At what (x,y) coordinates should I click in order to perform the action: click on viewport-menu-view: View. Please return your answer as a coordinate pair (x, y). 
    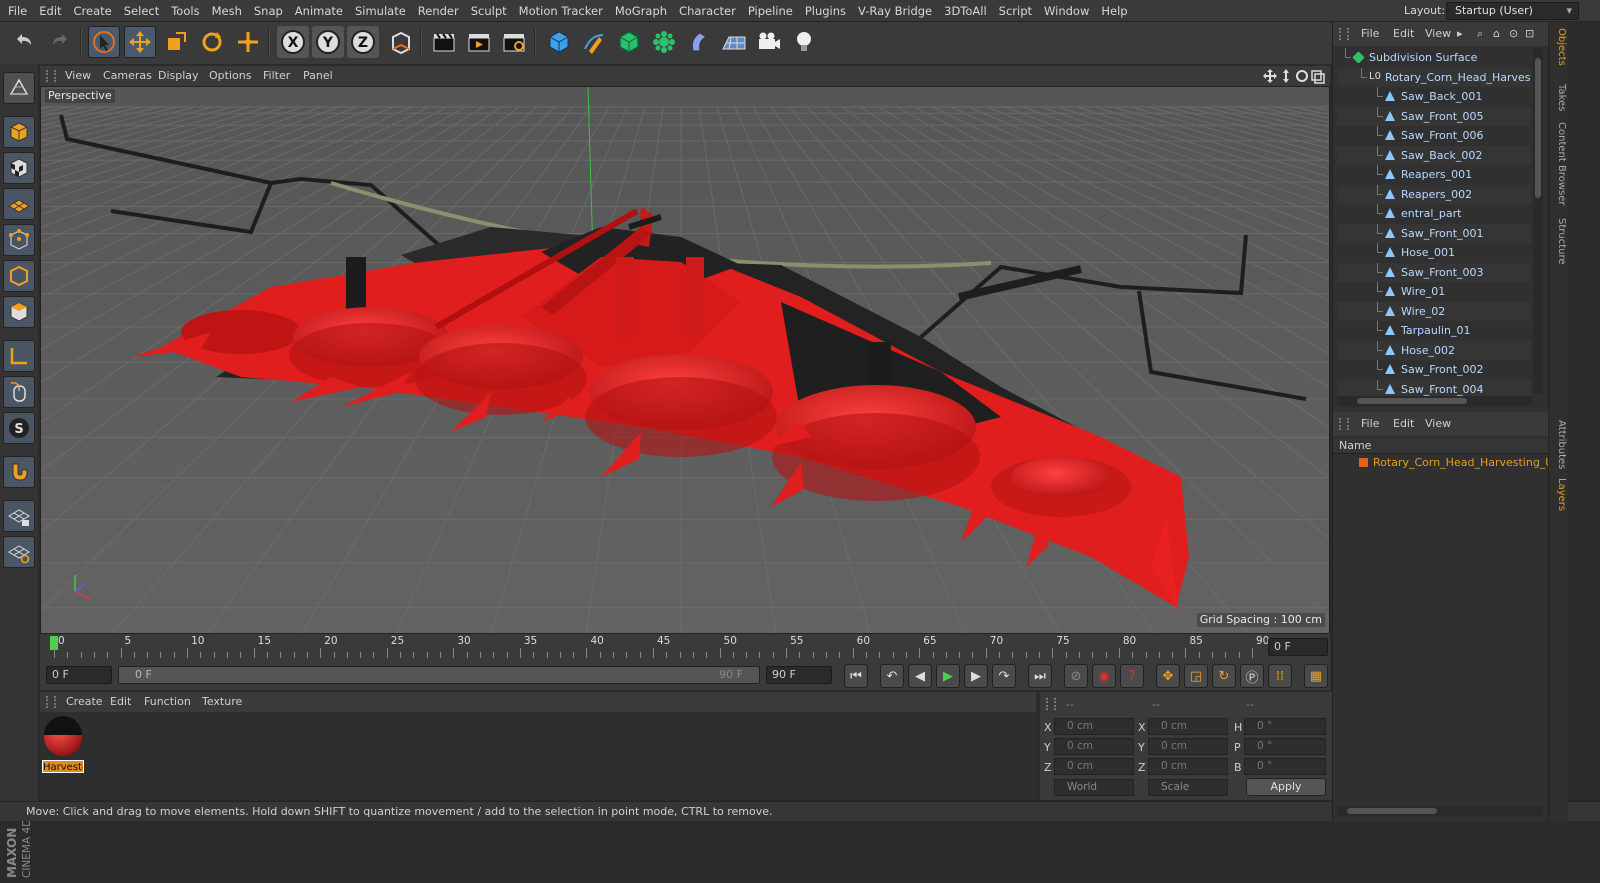
    Looking at the image, I should click on (78, 76).